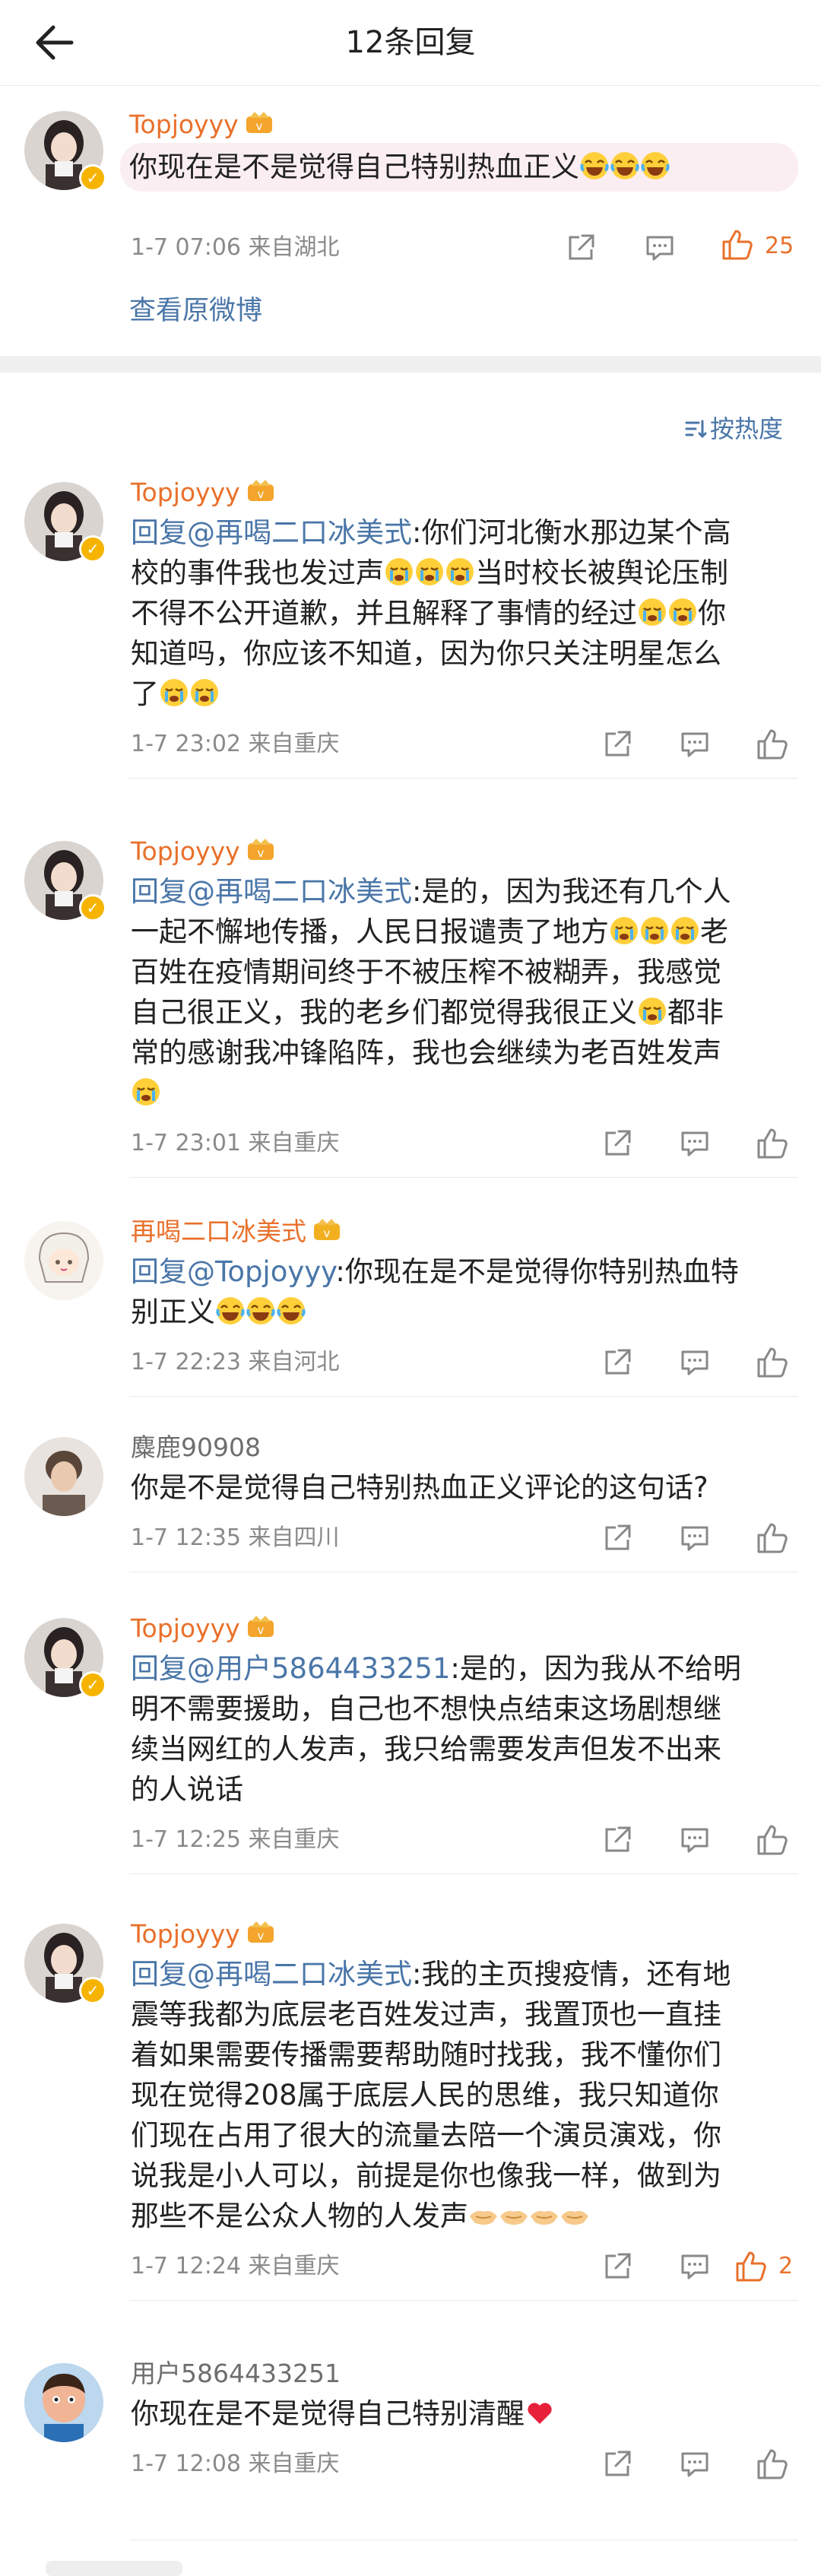 The image size is (821, 2576). What do you see at coordinates (696, 432) in the screenshot?
I see `sort-icon` at bounding box center [696, 432].